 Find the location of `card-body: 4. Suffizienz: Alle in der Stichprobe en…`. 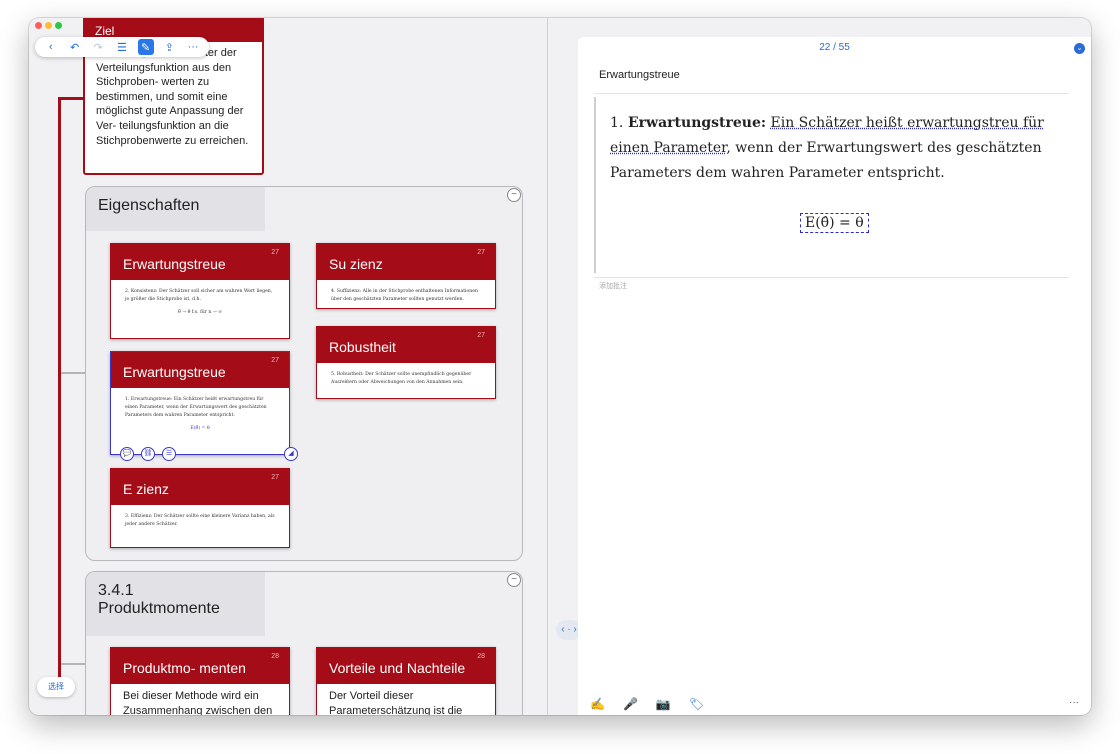

card-body: 4. Suffizienz: Alle in der Stichprobe en… is located at coordinates (404, 295).